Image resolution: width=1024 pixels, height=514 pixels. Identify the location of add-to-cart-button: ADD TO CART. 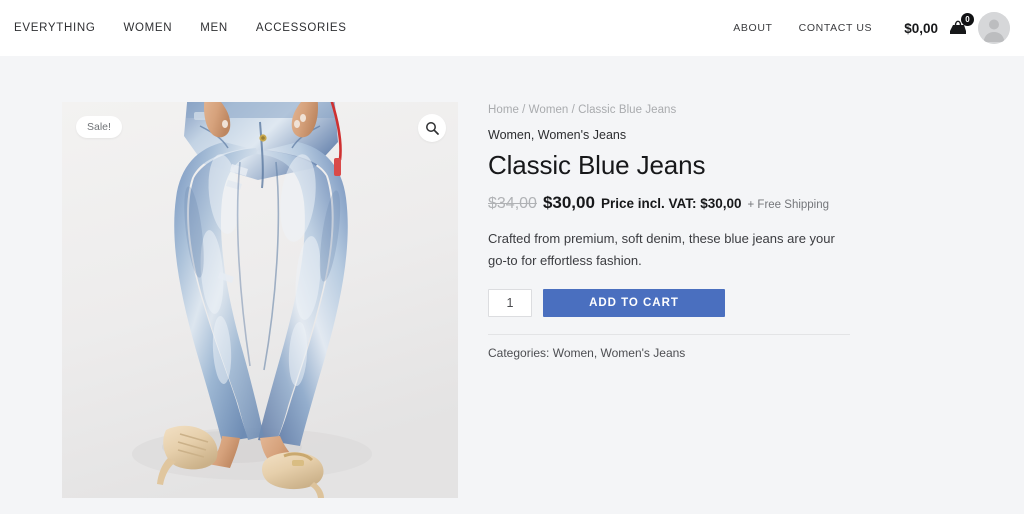
(634, 302).